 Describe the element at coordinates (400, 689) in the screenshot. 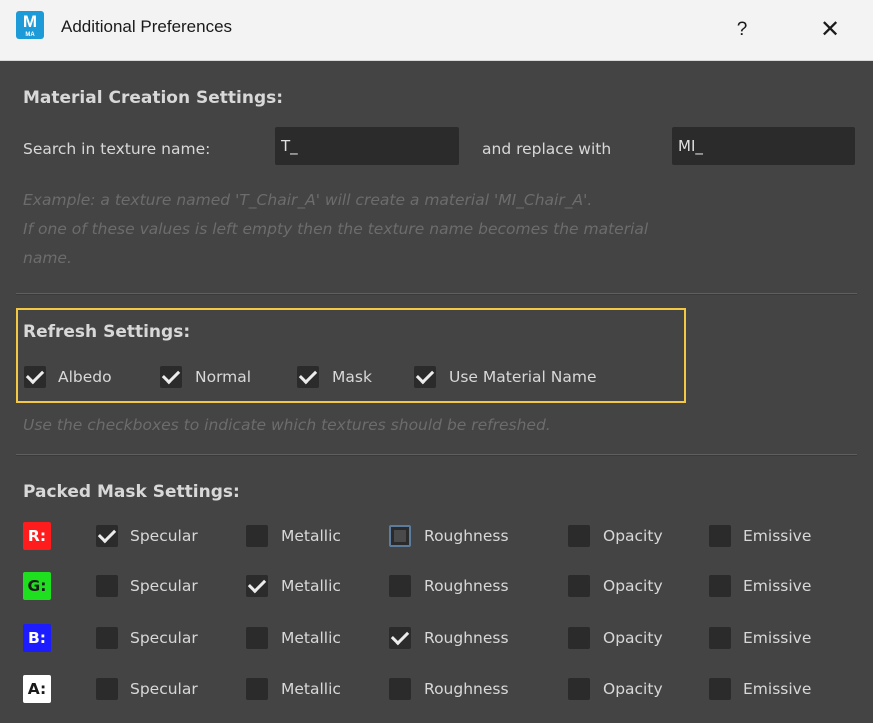

I see `a-roughness-checkbox` at that location.